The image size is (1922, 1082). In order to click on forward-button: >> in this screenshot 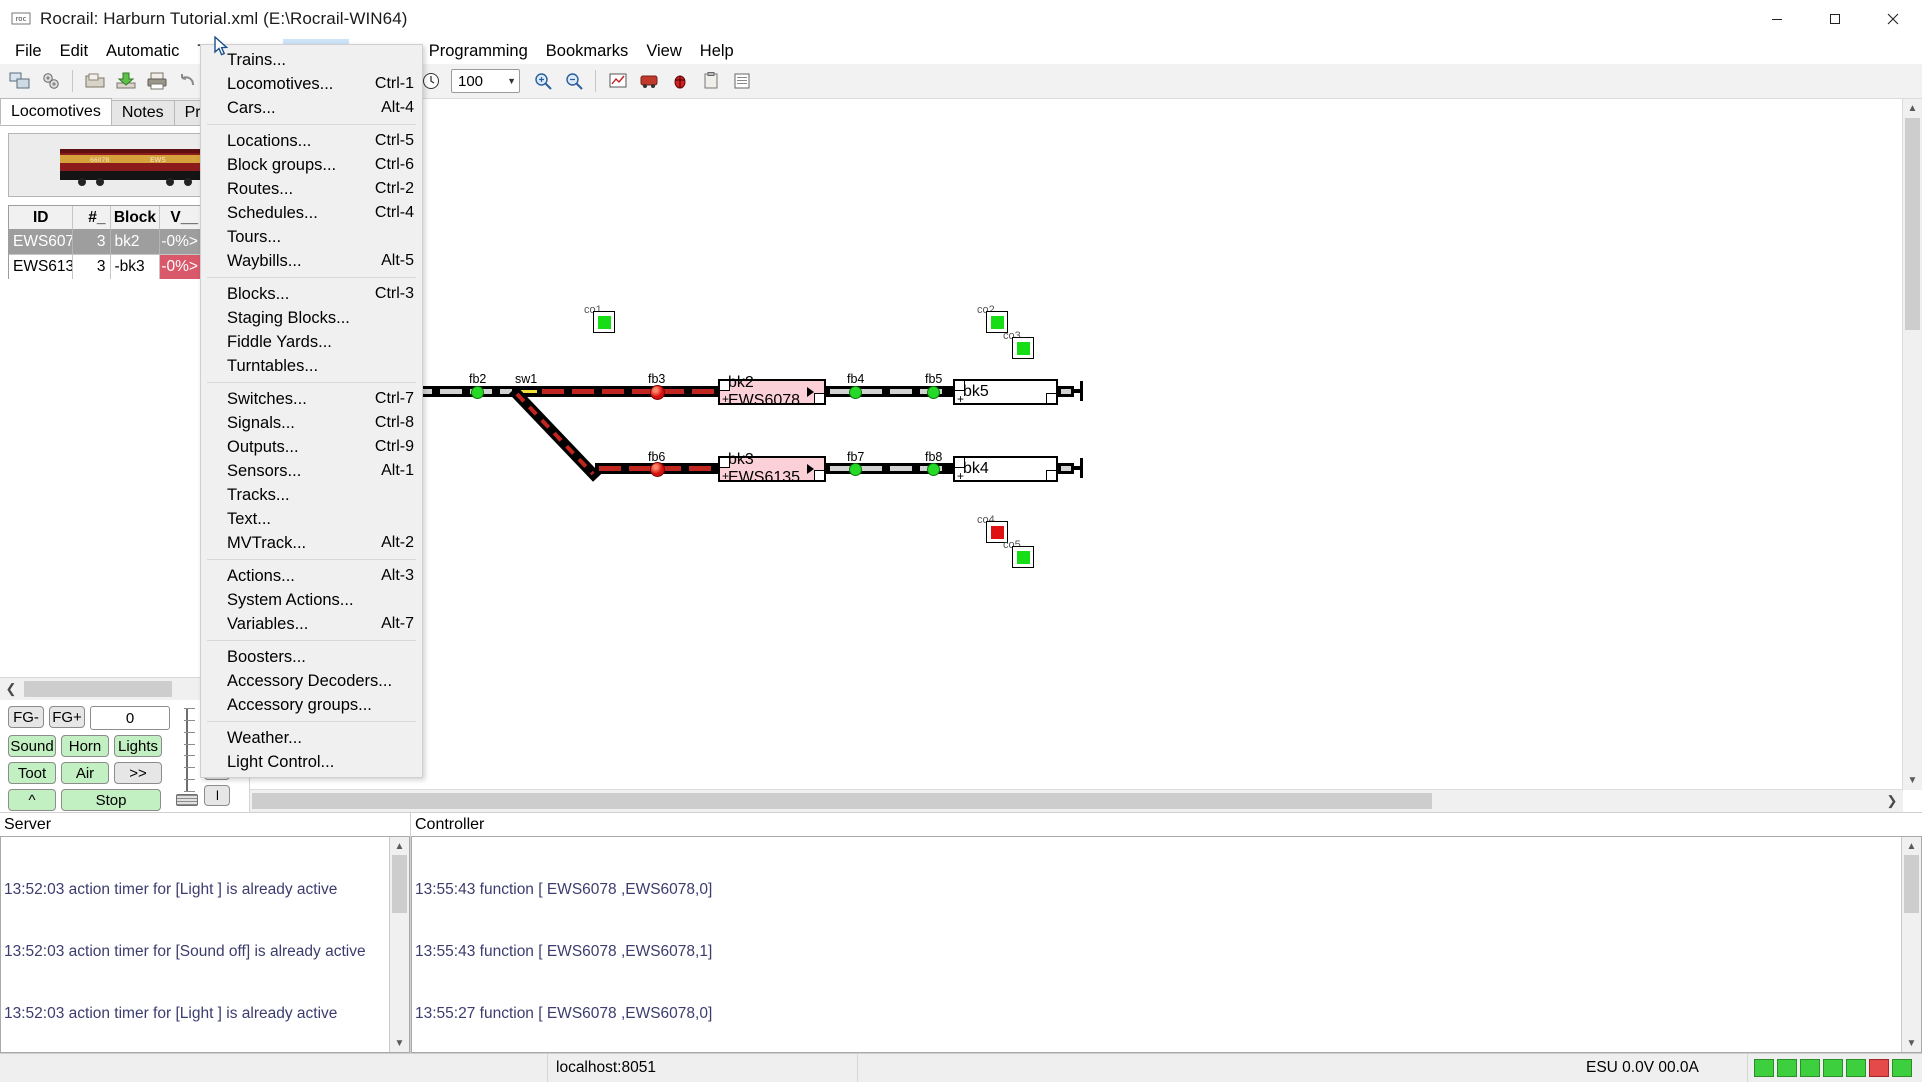, I will do `click(138, 773)`.